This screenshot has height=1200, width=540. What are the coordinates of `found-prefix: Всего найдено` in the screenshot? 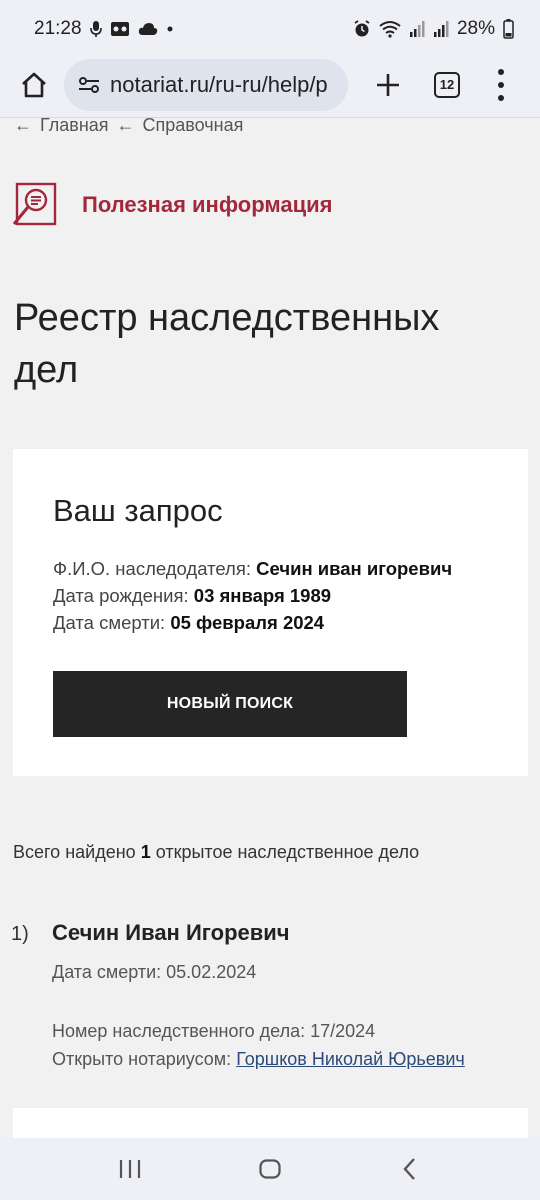 It's located at (74, 852).